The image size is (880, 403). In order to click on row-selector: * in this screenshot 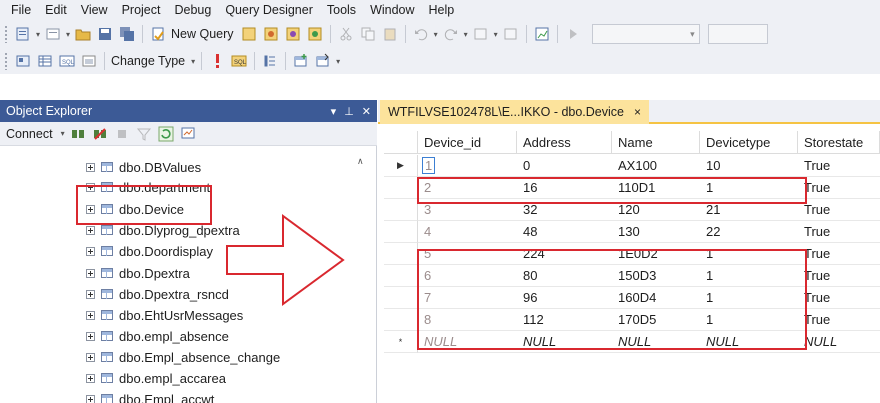, I will do `click(401, 342)`.